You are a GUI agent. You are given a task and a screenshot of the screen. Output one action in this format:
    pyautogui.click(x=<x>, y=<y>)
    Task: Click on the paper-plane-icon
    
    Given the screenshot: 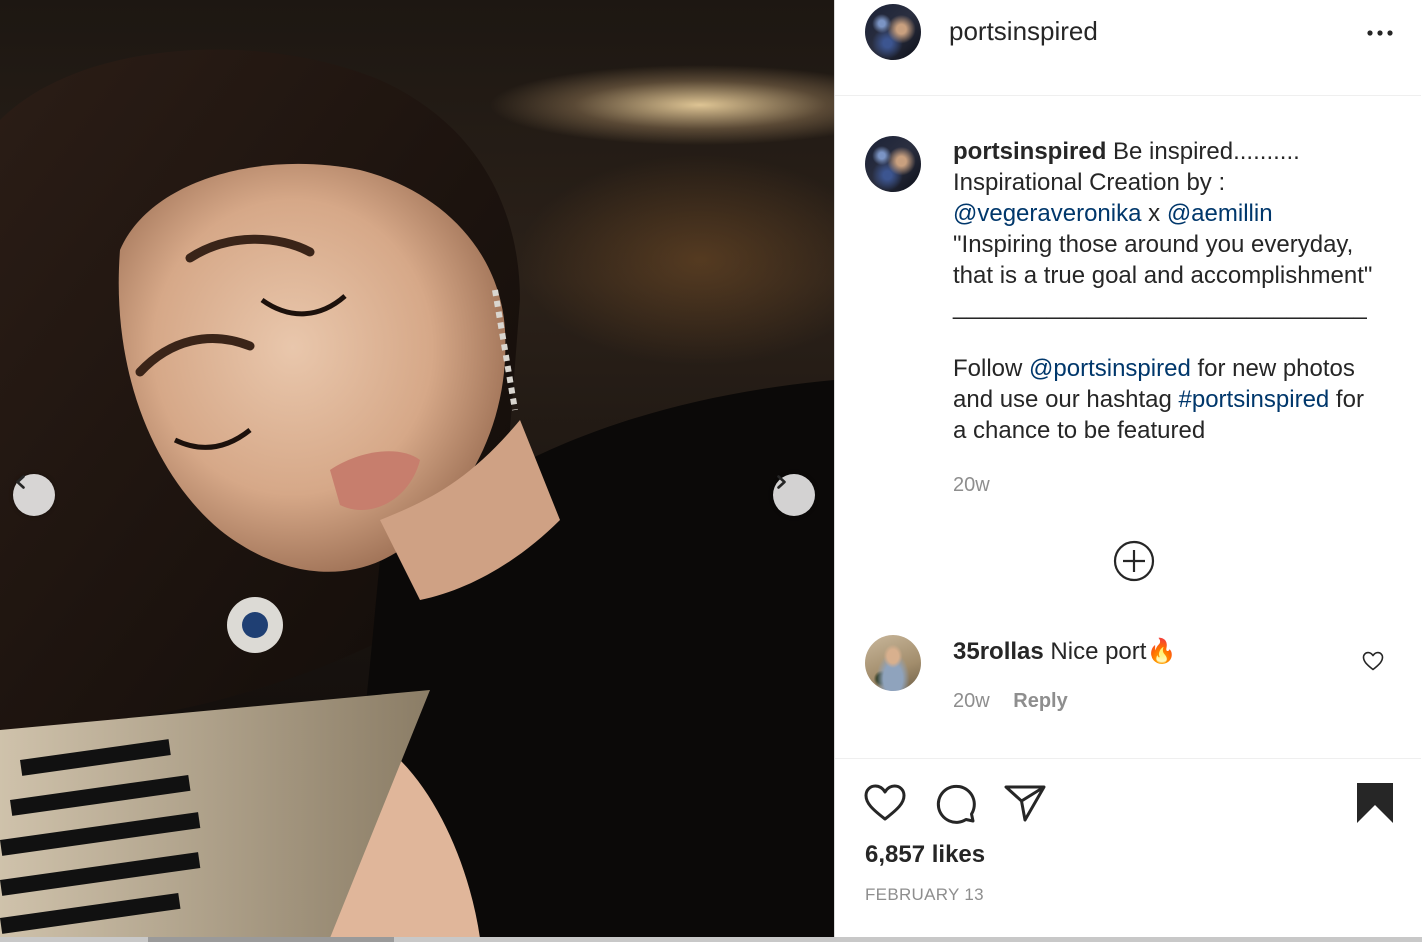 What is the action you would take?
    pyautogui.click(x=1025, y=803)
    